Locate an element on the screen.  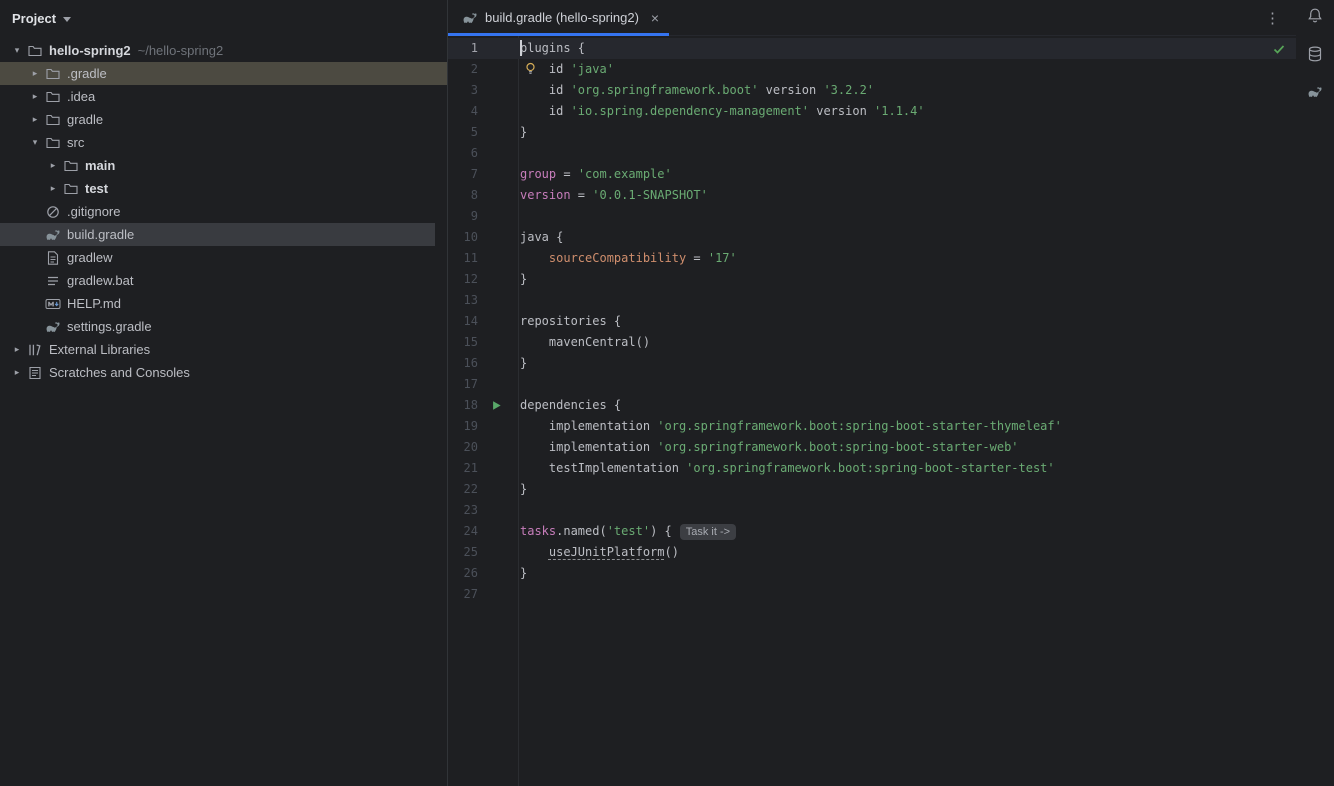
tree-item-settings-gradle: settings.gradle is located at coordinates (223, 326).